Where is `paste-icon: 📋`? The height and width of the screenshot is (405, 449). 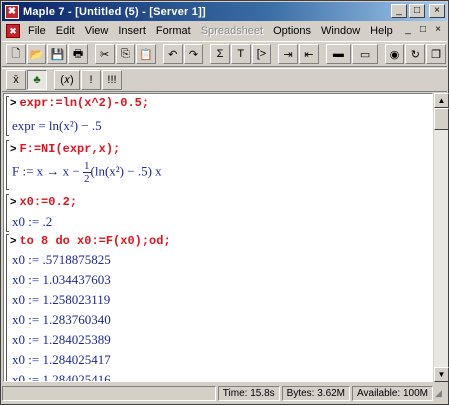
paste-icon: 📋 is located at coordinates (146, 54).